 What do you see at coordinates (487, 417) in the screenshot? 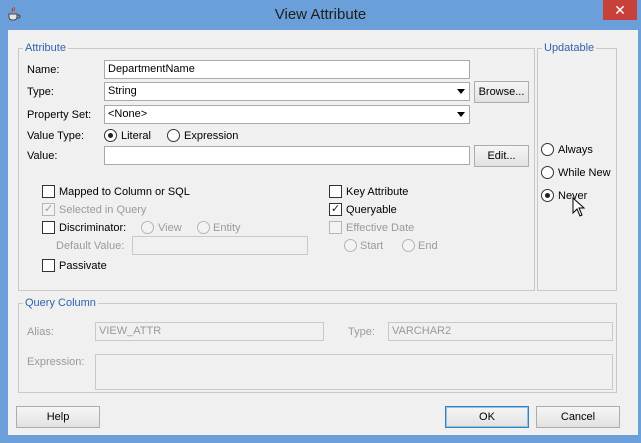
I see `ok-button: OK` at bounding box center [487, 417].